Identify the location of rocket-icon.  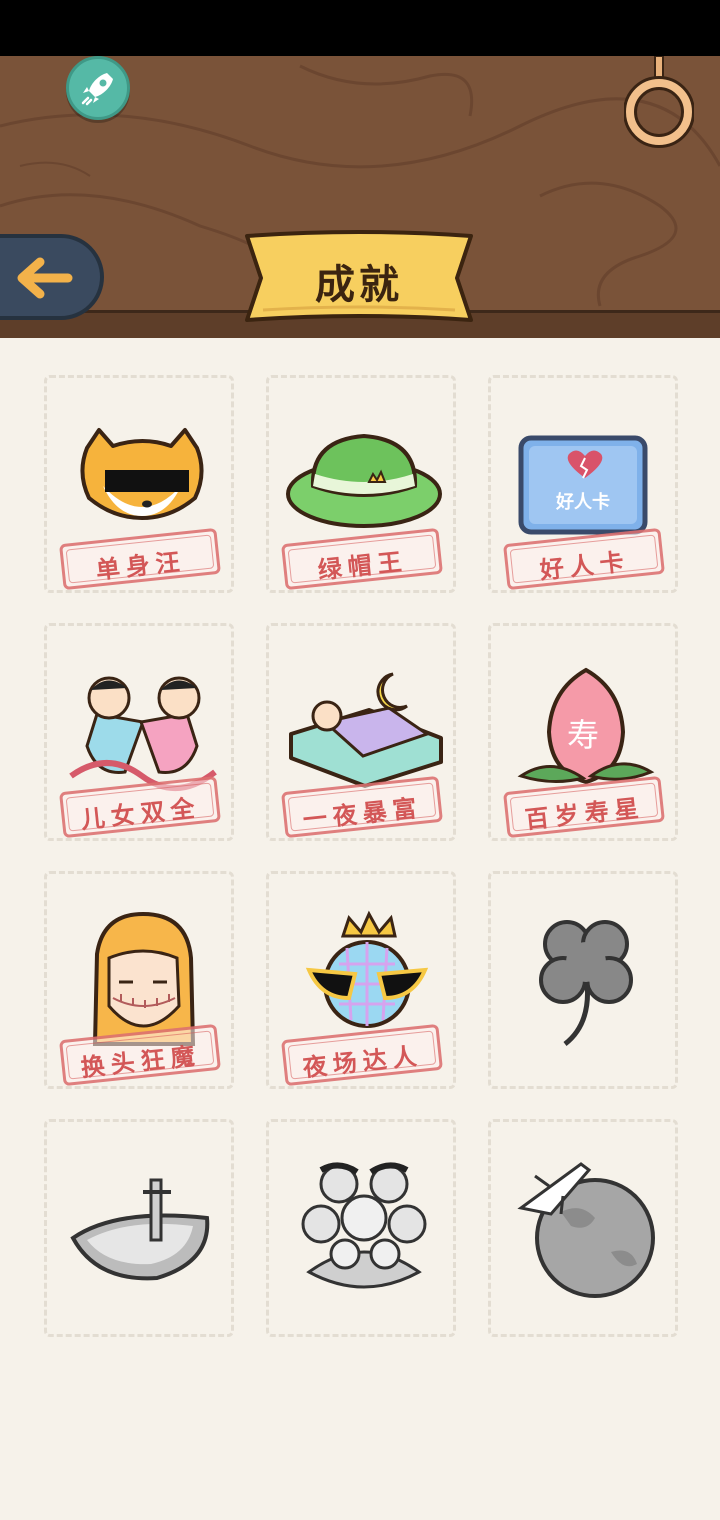
(97, 89).